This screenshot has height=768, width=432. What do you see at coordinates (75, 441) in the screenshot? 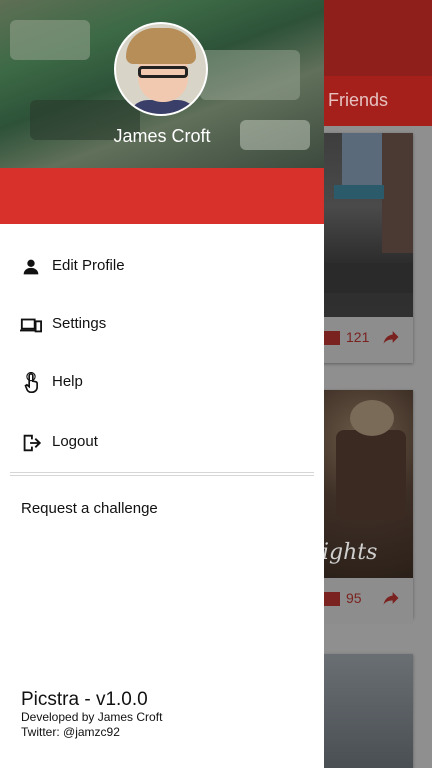
I see `menu-label: Logout` at bounding box center [75, 441].